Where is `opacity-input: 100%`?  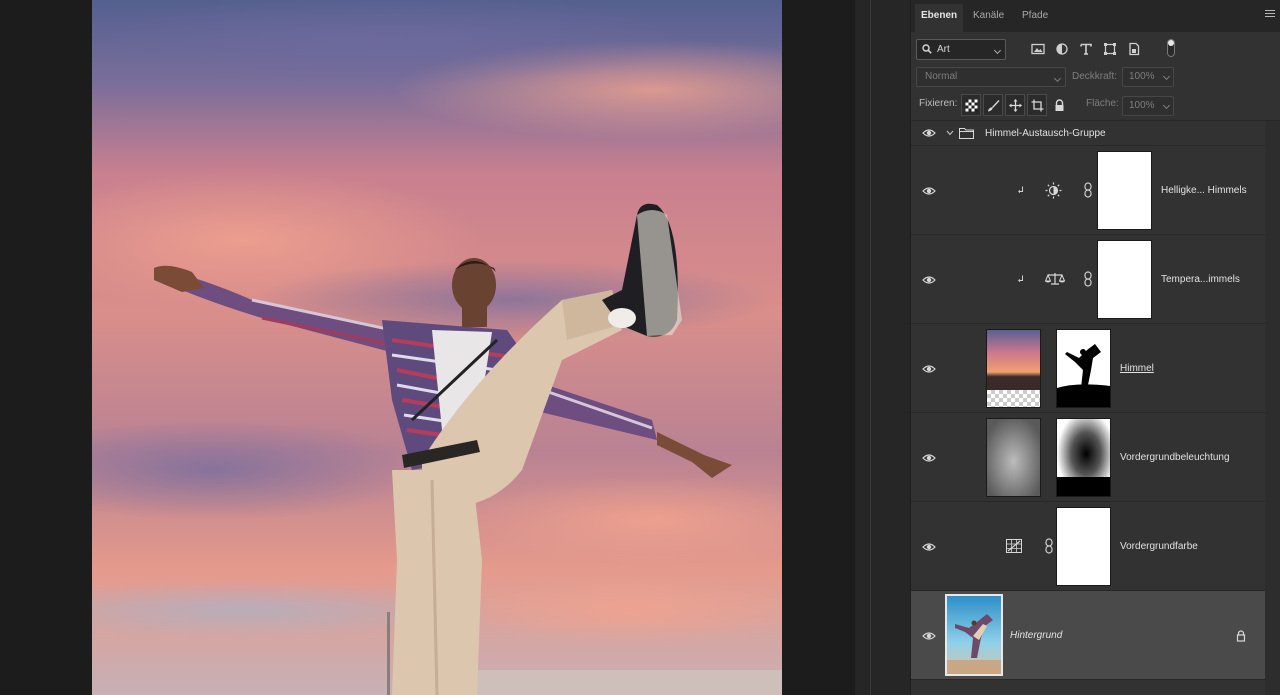
opacity-input: 100% is located at coordinates (1148, 77).